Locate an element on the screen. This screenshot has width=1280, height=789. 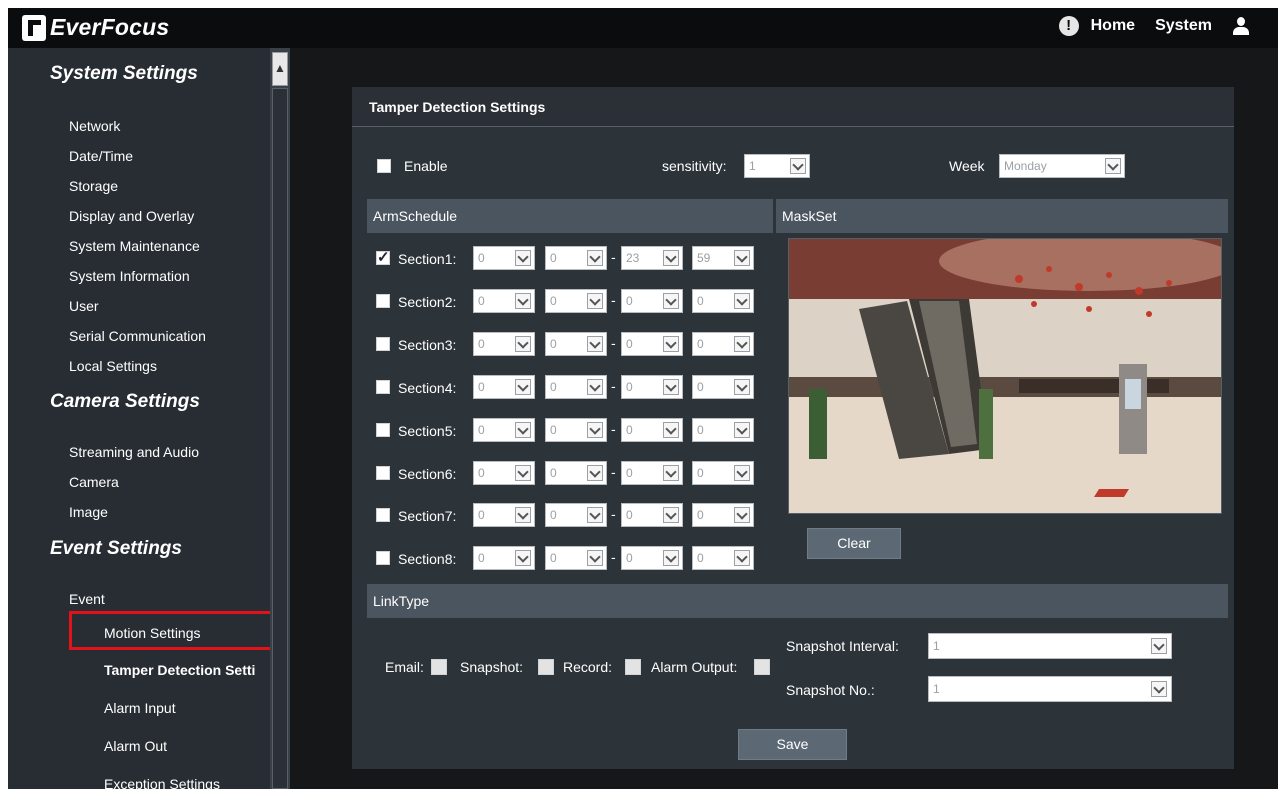
section8-start-hour-select: 0 is located at coordinates (504, 558).